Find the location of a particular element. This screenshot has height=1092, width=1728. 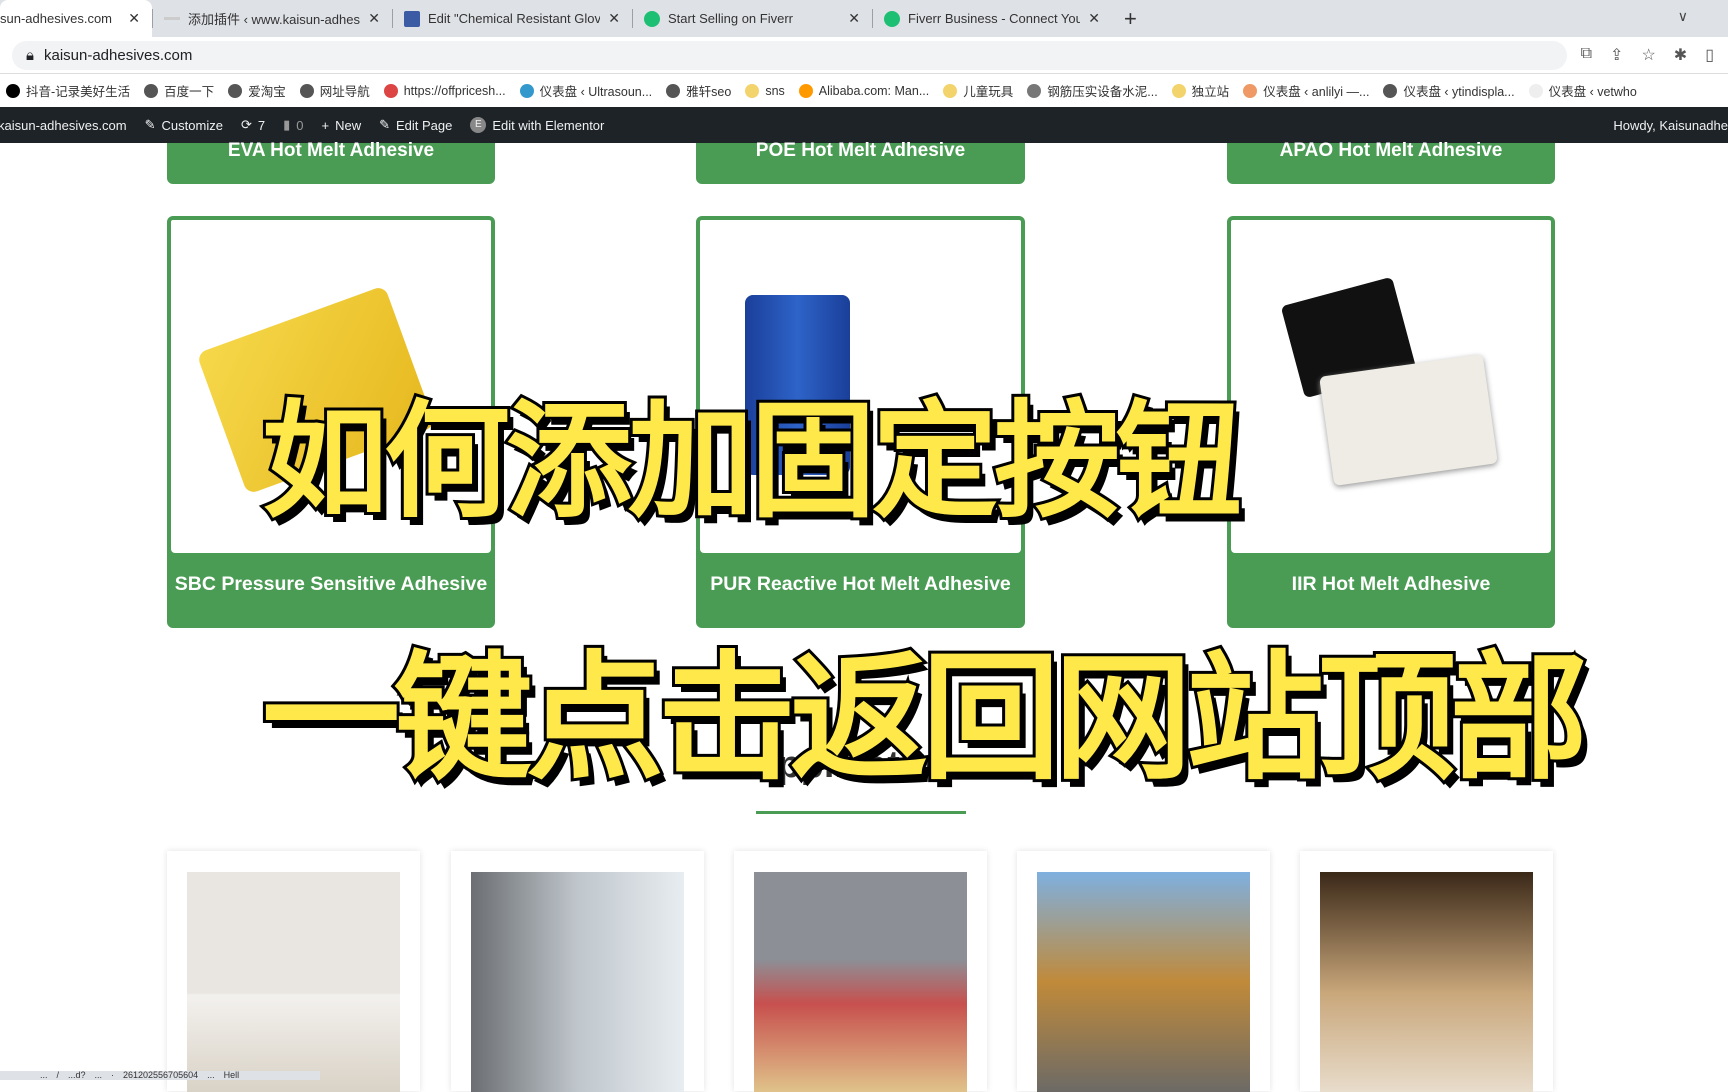

product-card: EVA Hot Melt Adhesive is located at coordinates (331, 162).